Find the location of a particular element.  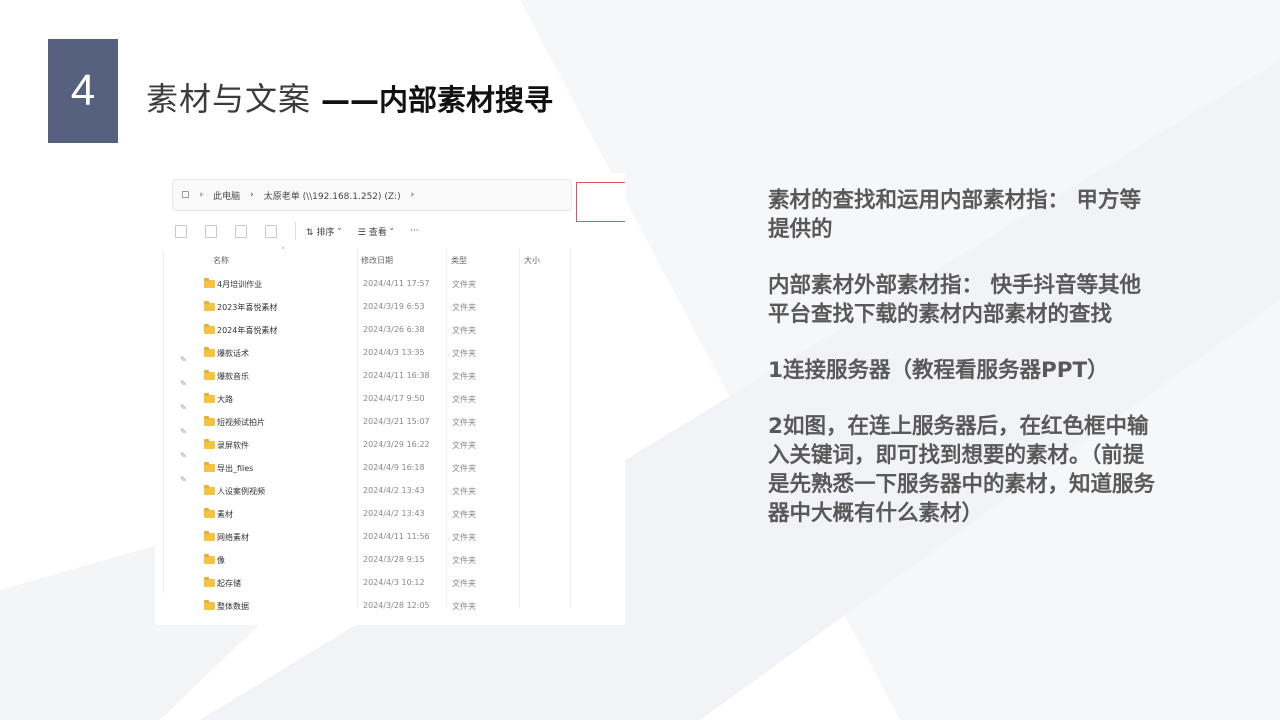

file-date: 2024/3/21 15:07 is located at coordinates (396, 421).